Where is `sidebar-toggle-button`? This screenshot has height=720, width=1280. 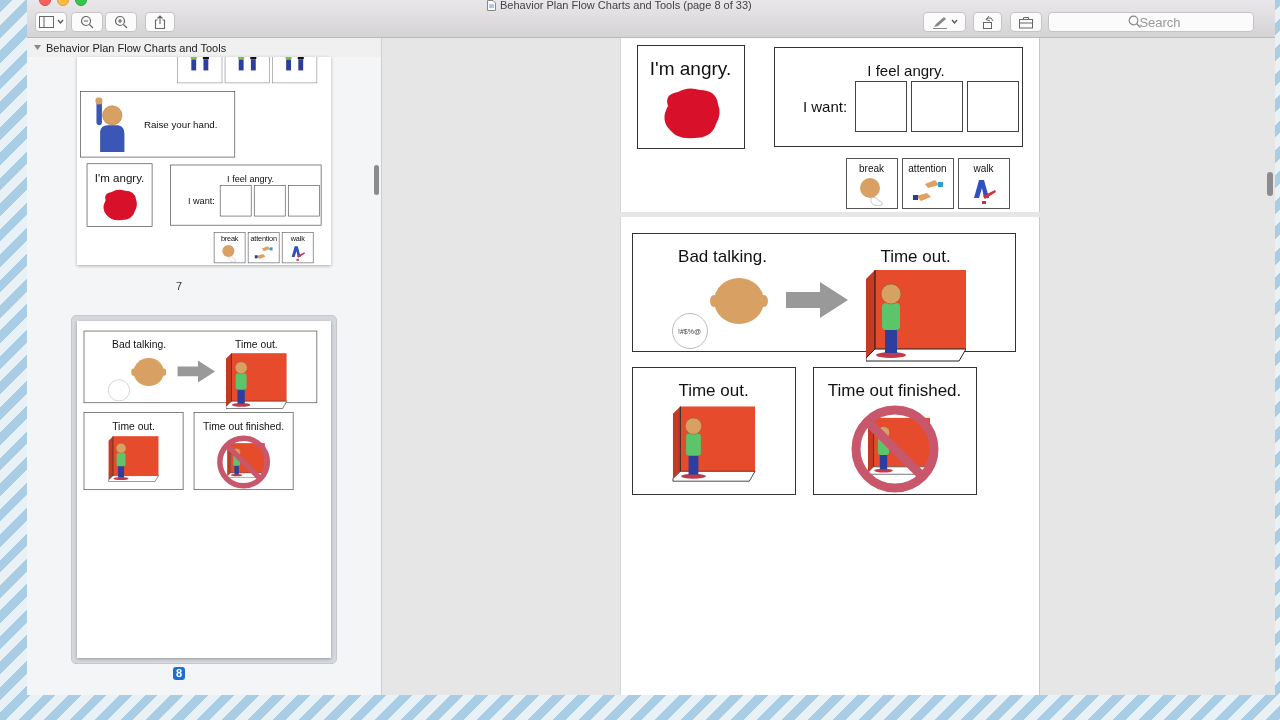
sidebar-toggle-button is located at coordinates (51, 22).